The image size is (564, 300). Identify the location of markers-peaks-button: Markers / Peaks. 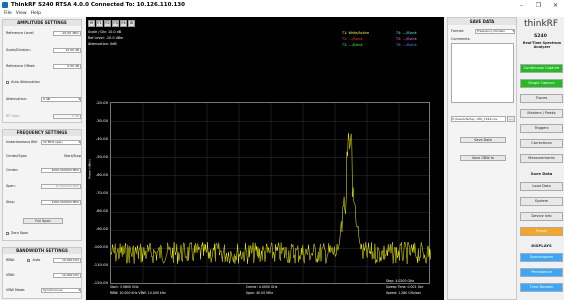
(541, 113).